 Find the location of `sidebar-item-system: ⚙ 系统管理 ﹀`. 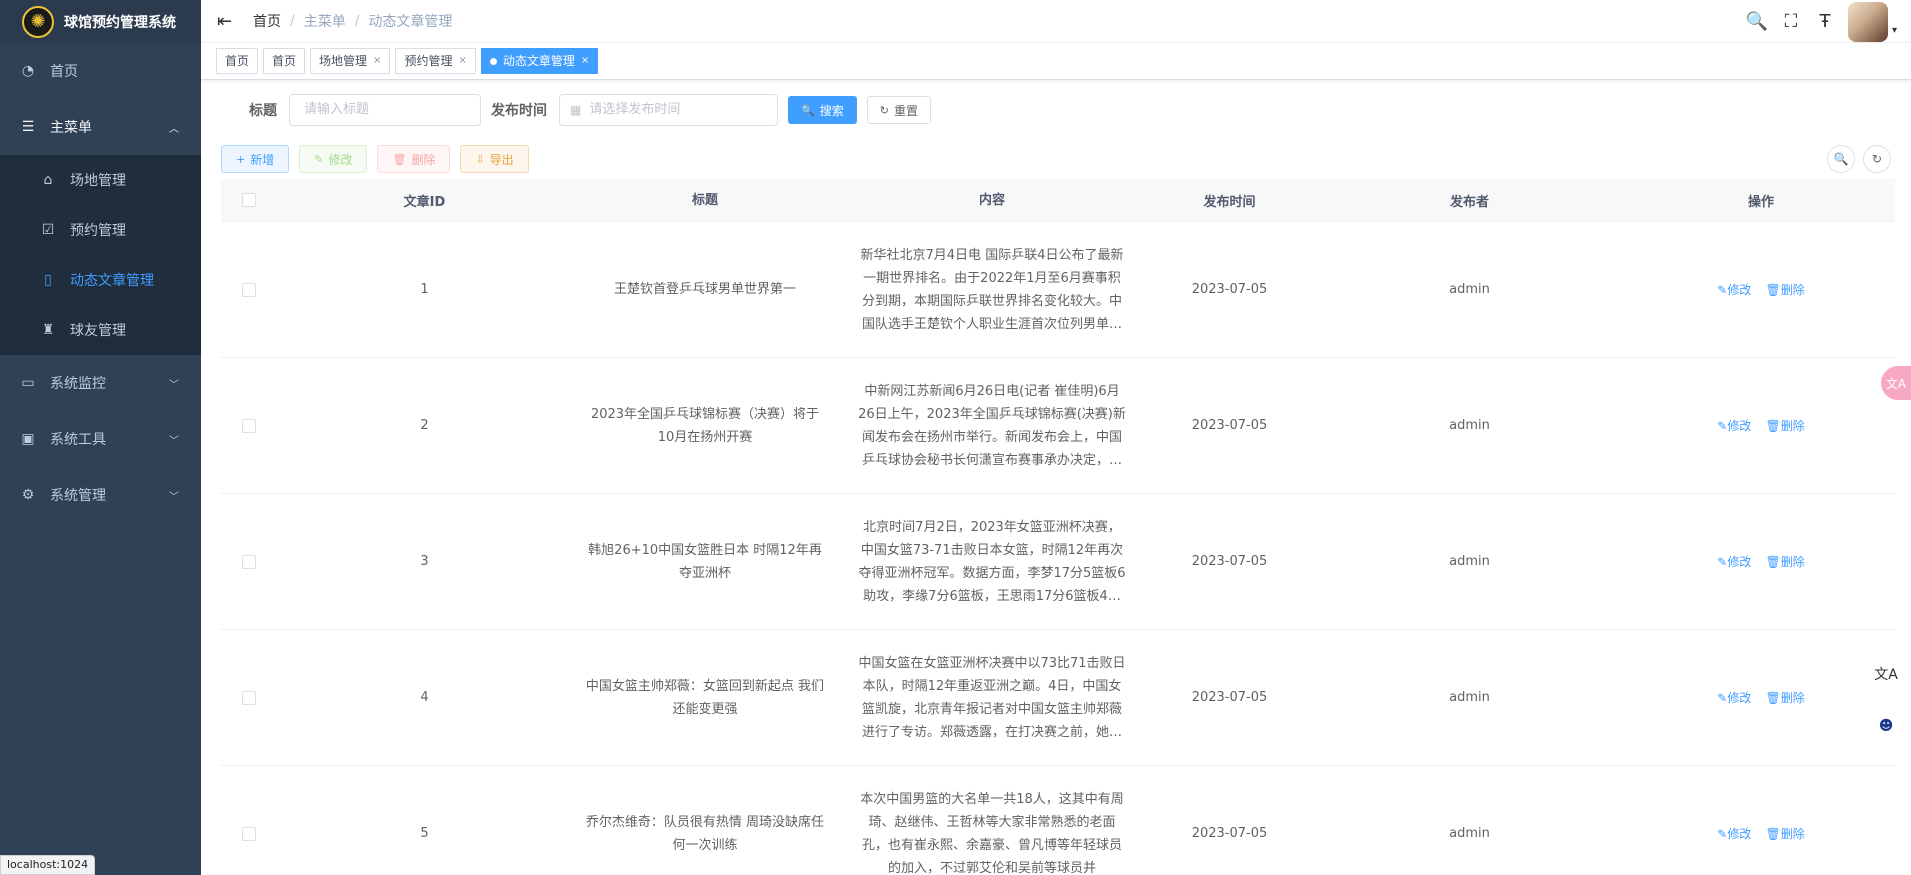

sidebar-item-system: ⚙ 系统管理 ﹀ is located at coordinates (100, 495).